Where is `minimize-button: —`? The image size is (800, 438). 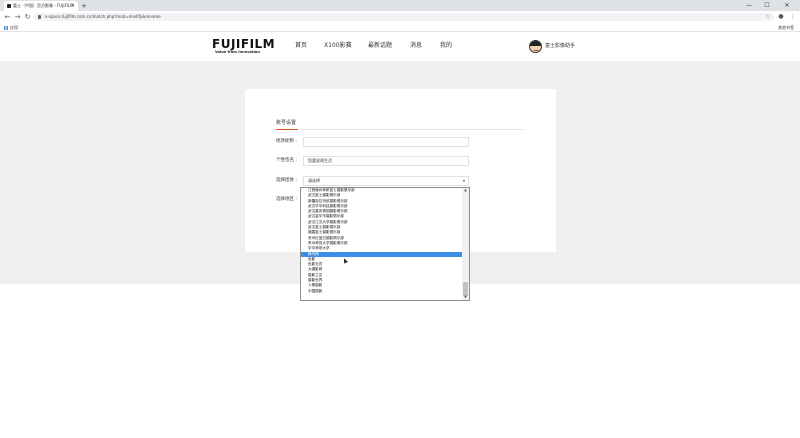
minimize-button: — is located at coordinates (749, 5).